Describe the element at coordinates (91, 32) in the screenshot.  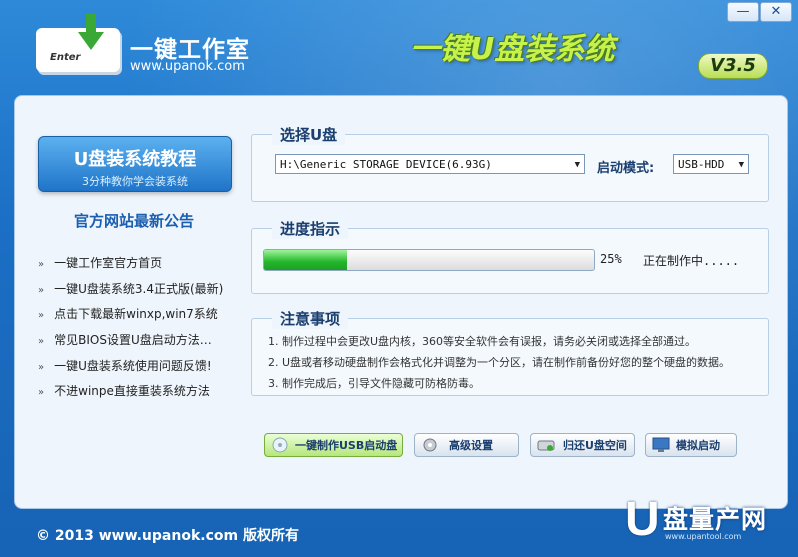
I see `download-arrow-icon` at that location.